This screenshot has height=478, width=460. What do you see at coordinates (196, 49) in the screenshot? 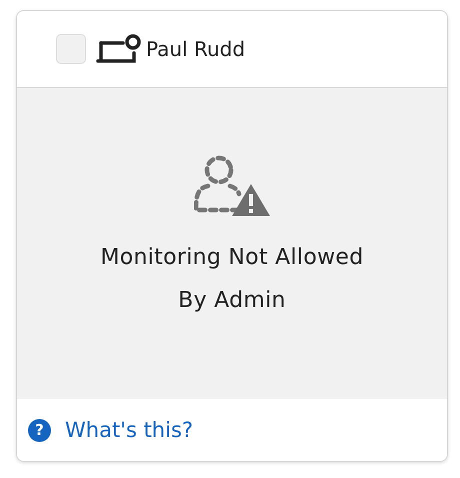
I see `device-name: Paul Rudd` at bounding box center [196, 49].